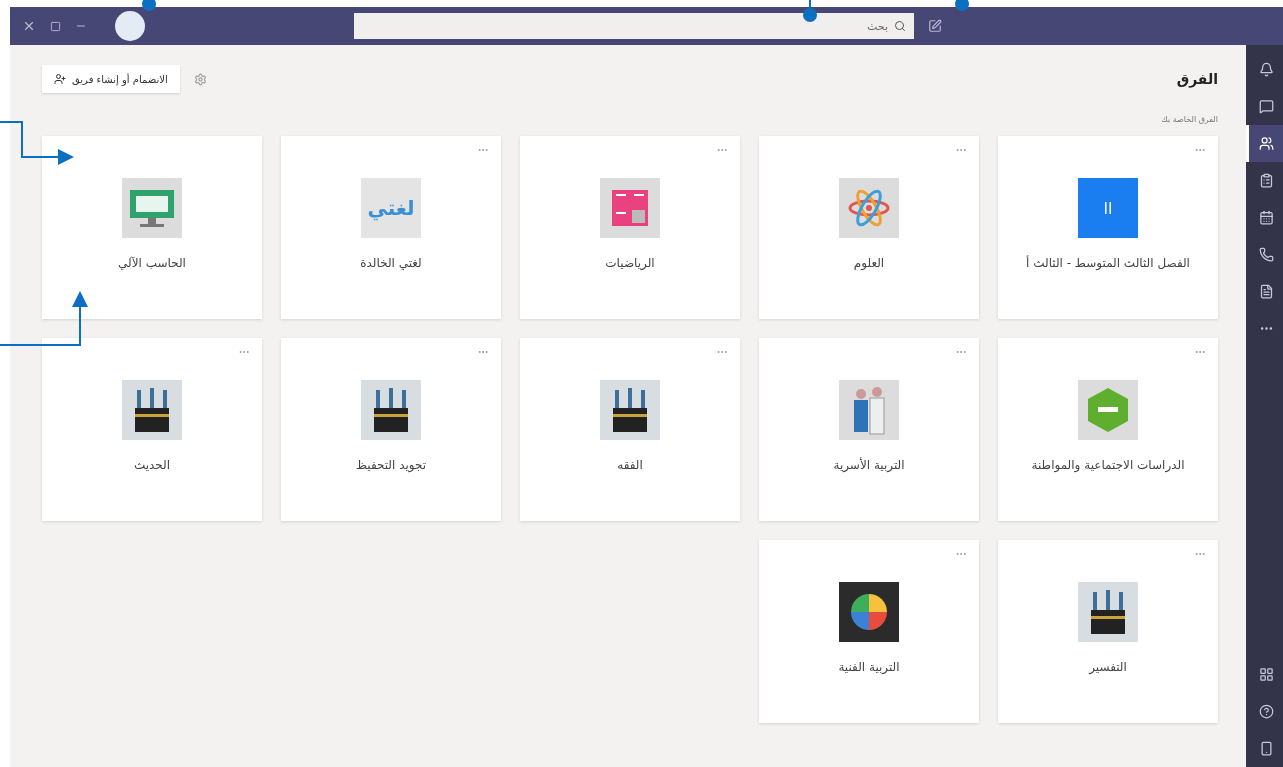 The height and width of the screenshot is (767, 1283). Describe the element at coordinates (634, 26) in the screenshot. I see `search-field: بحث` at that location.